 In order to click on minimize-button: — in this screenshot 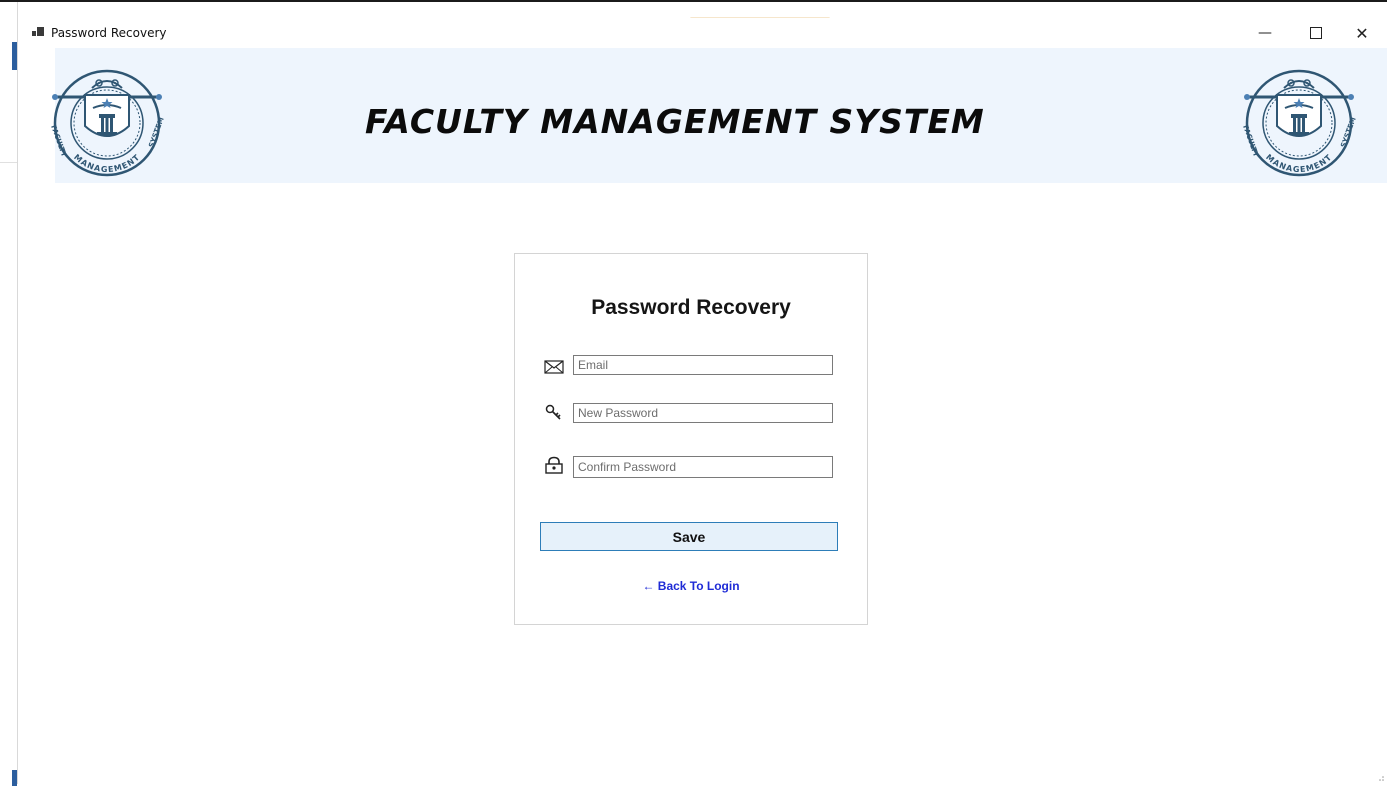, I will do `click(1265, 33)`.